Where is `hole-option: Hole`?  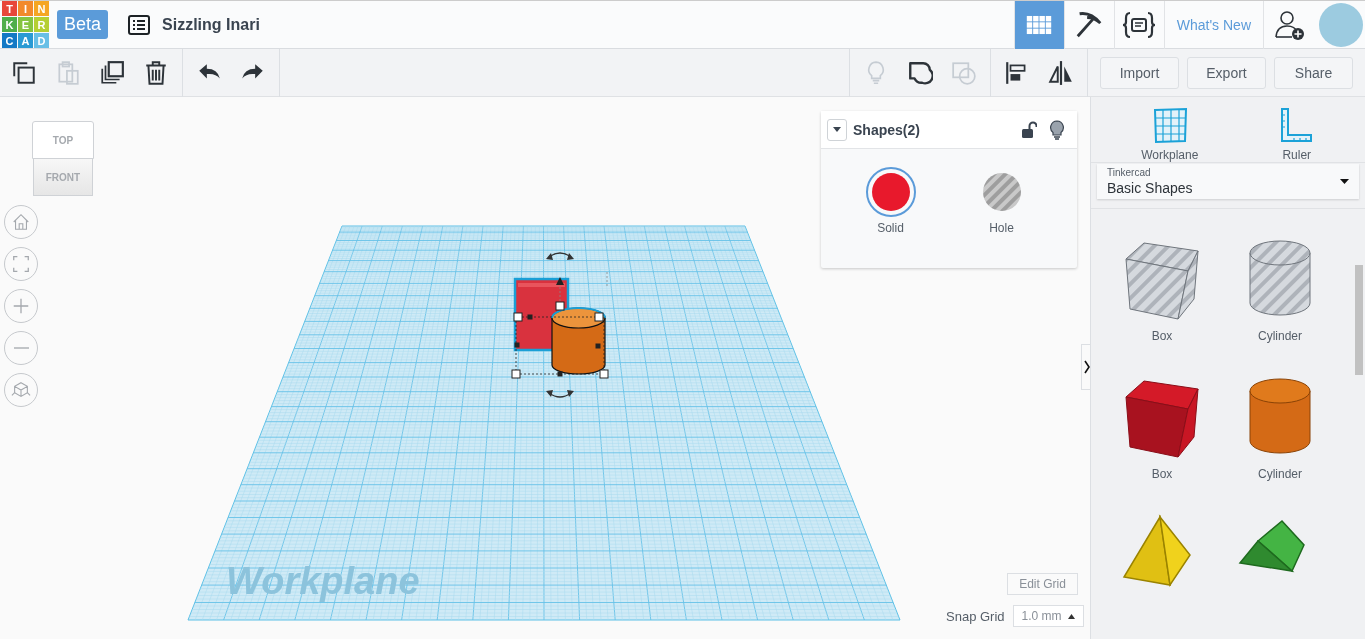
hole-option: Hole is located at coordinates (1001, 201).